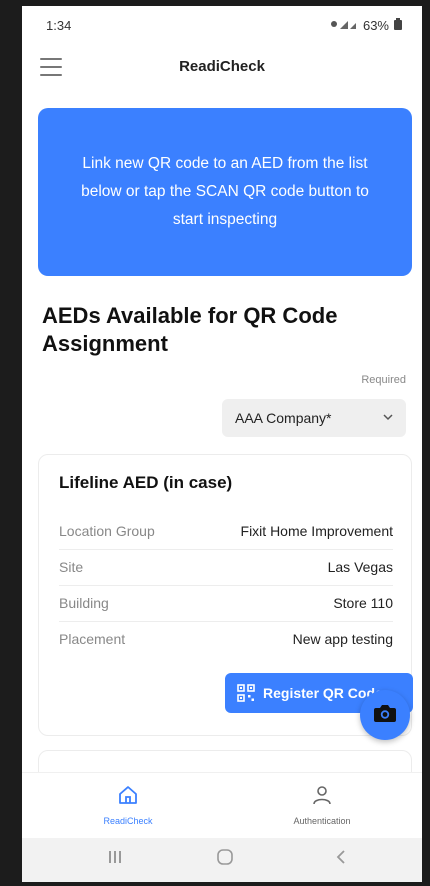  I want to click on aed-card-title: Lifeline AED (in case), so click(146, 482).